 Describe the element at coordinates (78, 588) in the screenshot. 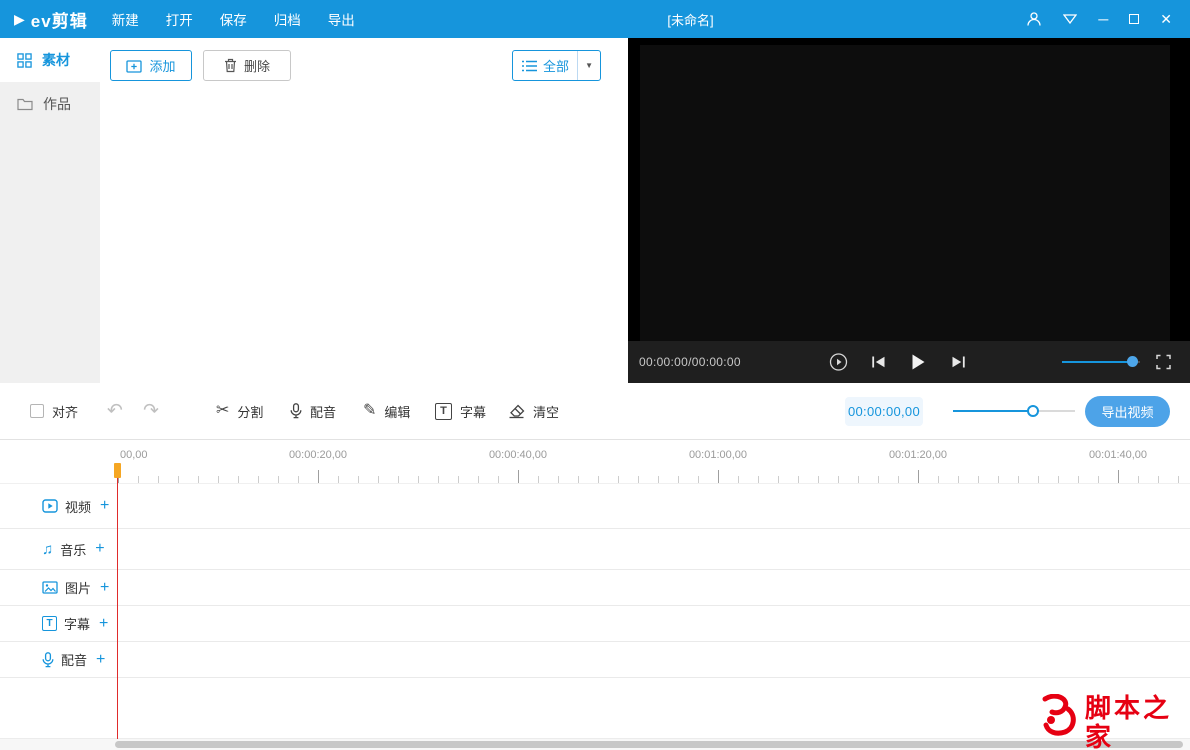

I see `track-label: 图片` at that location.